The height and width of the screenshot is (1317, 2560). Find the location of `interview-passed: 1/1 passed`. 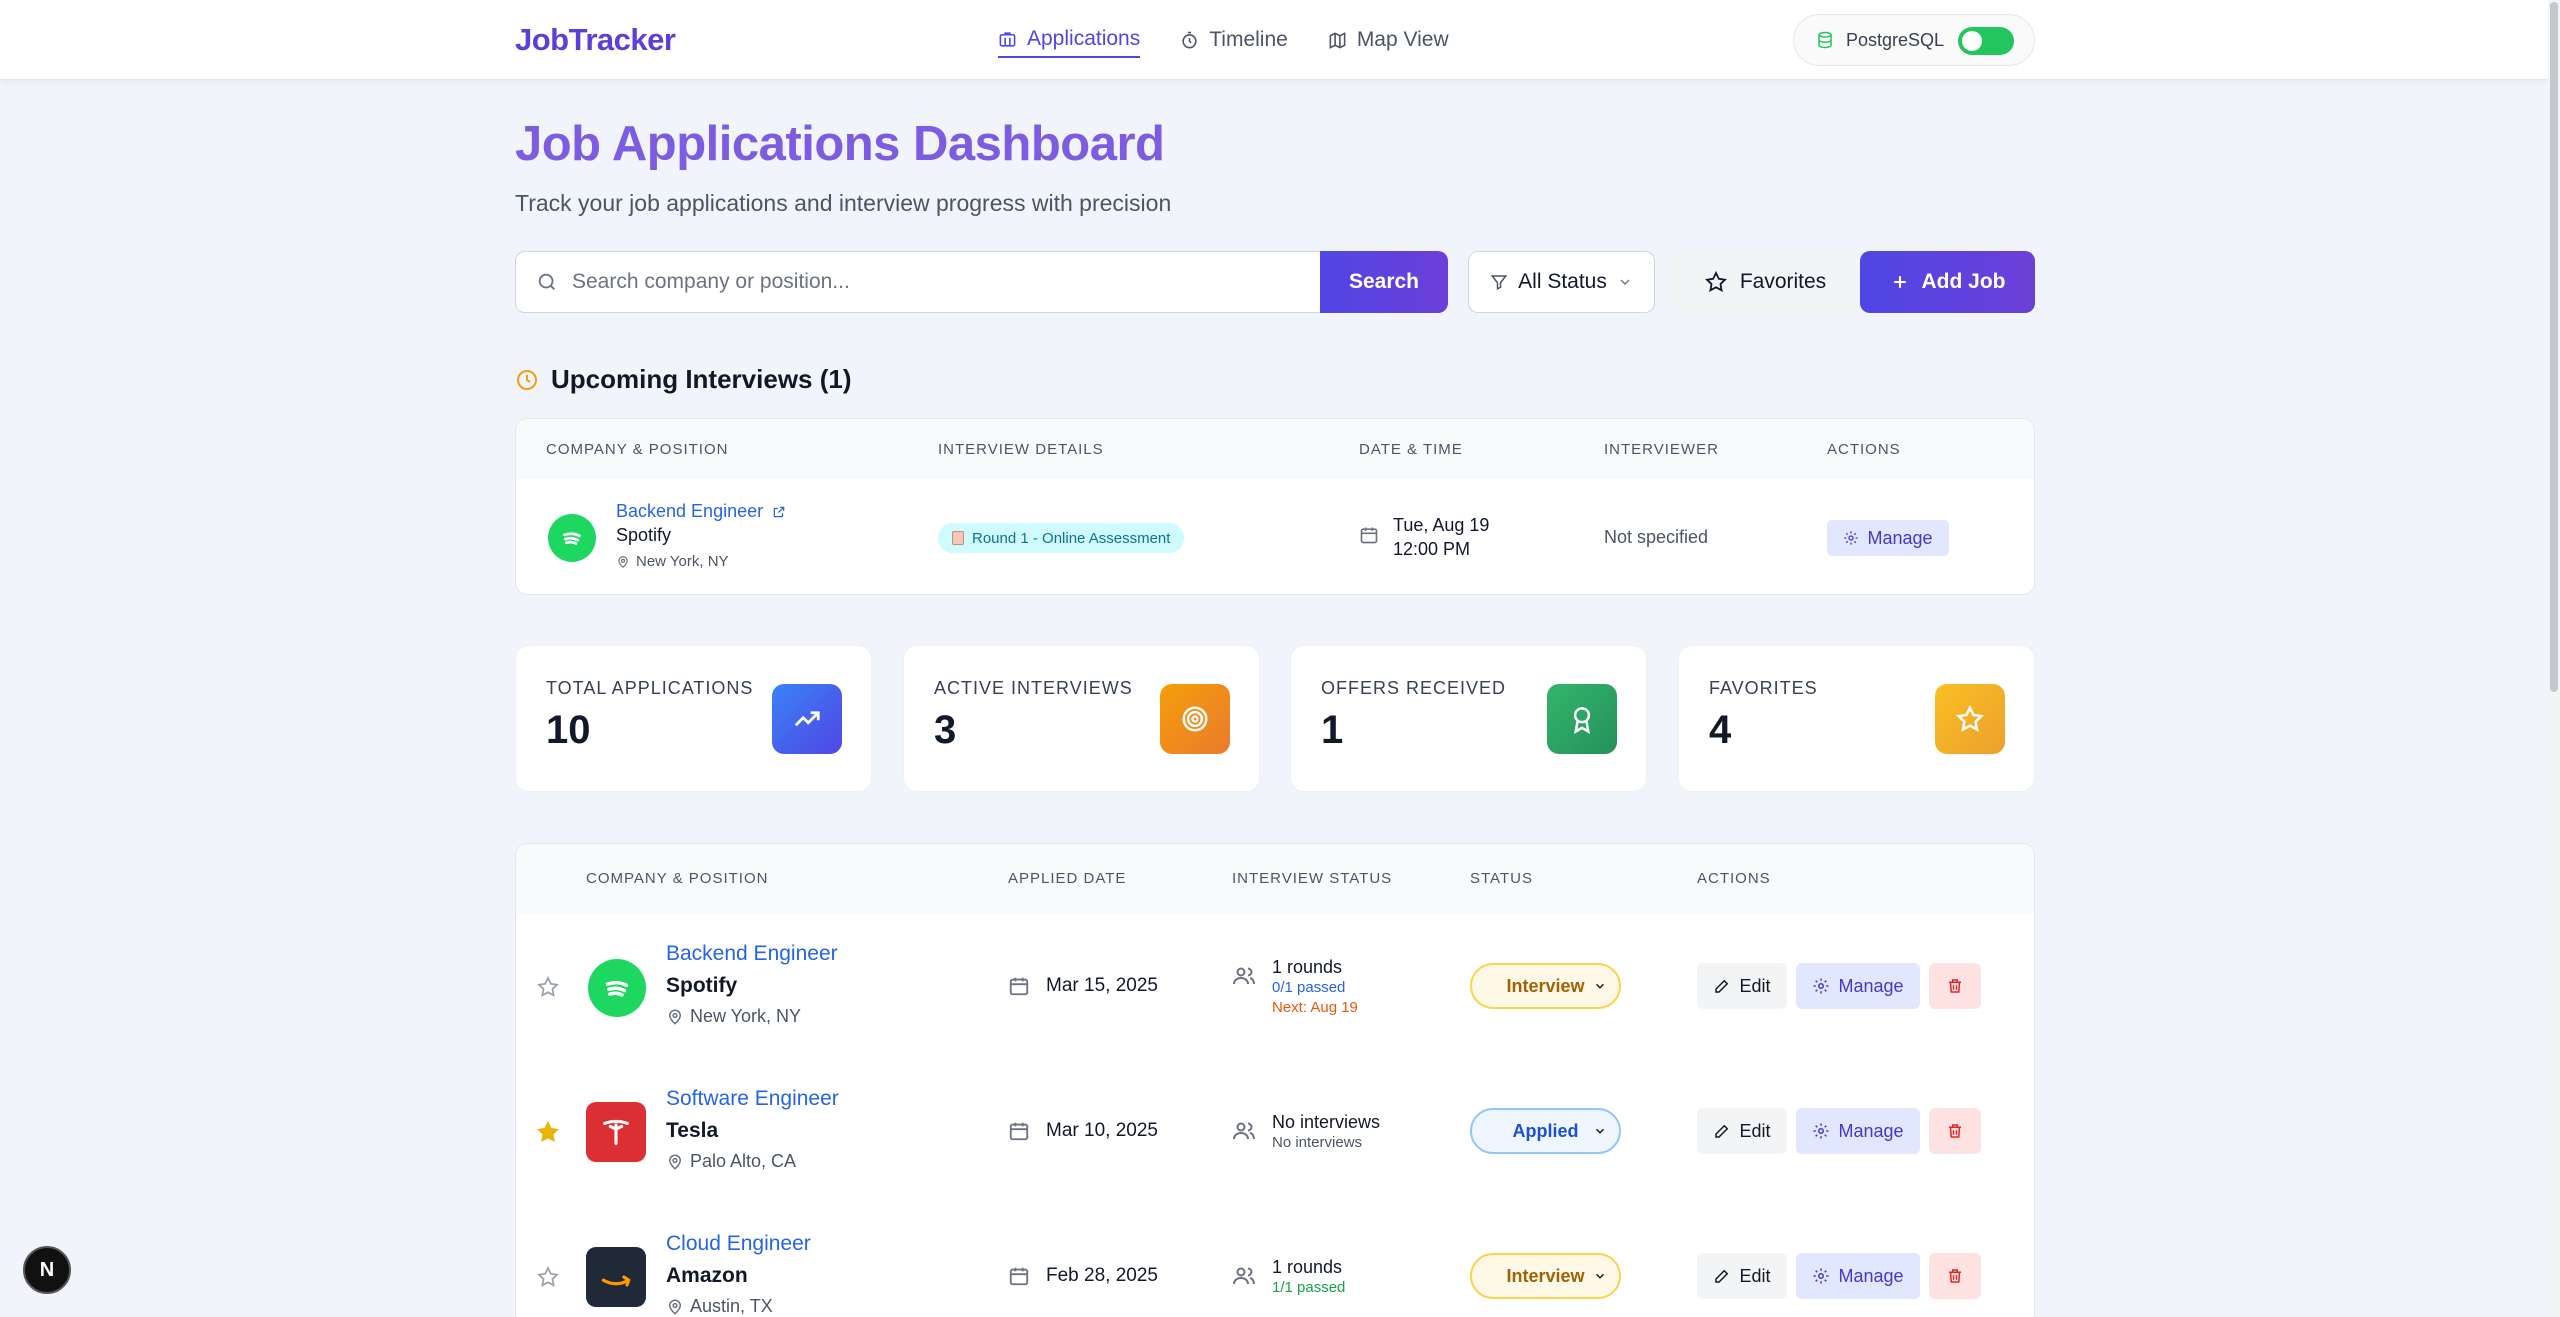

interview-passed: 1/1 passed is located at coordinates (1309, 1287).